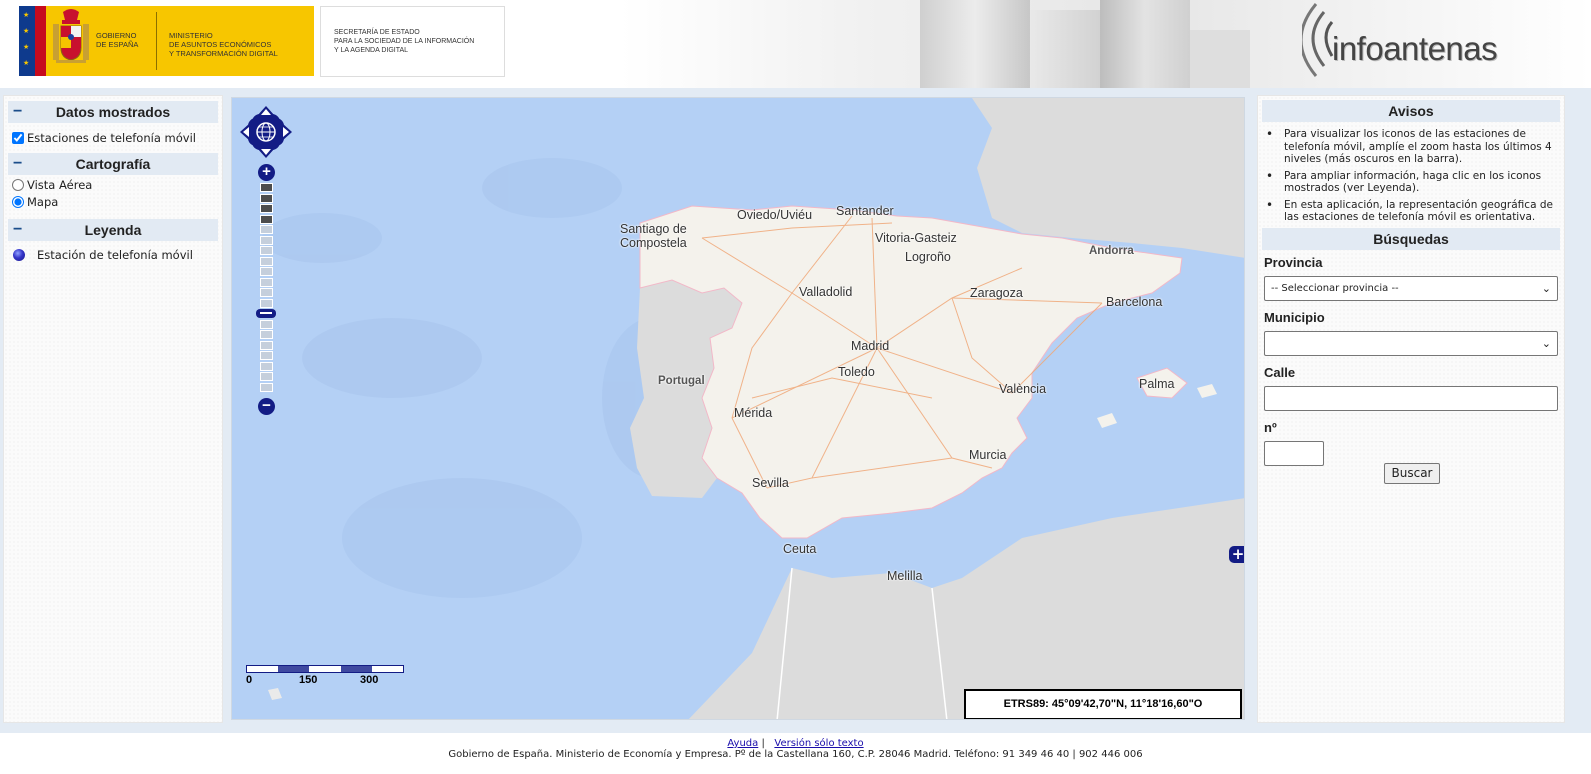  Describe the element at coordinates (117, 40) in the screenshot. I see `government-name: GOBIERNO DE ESPAÑA` at that location.